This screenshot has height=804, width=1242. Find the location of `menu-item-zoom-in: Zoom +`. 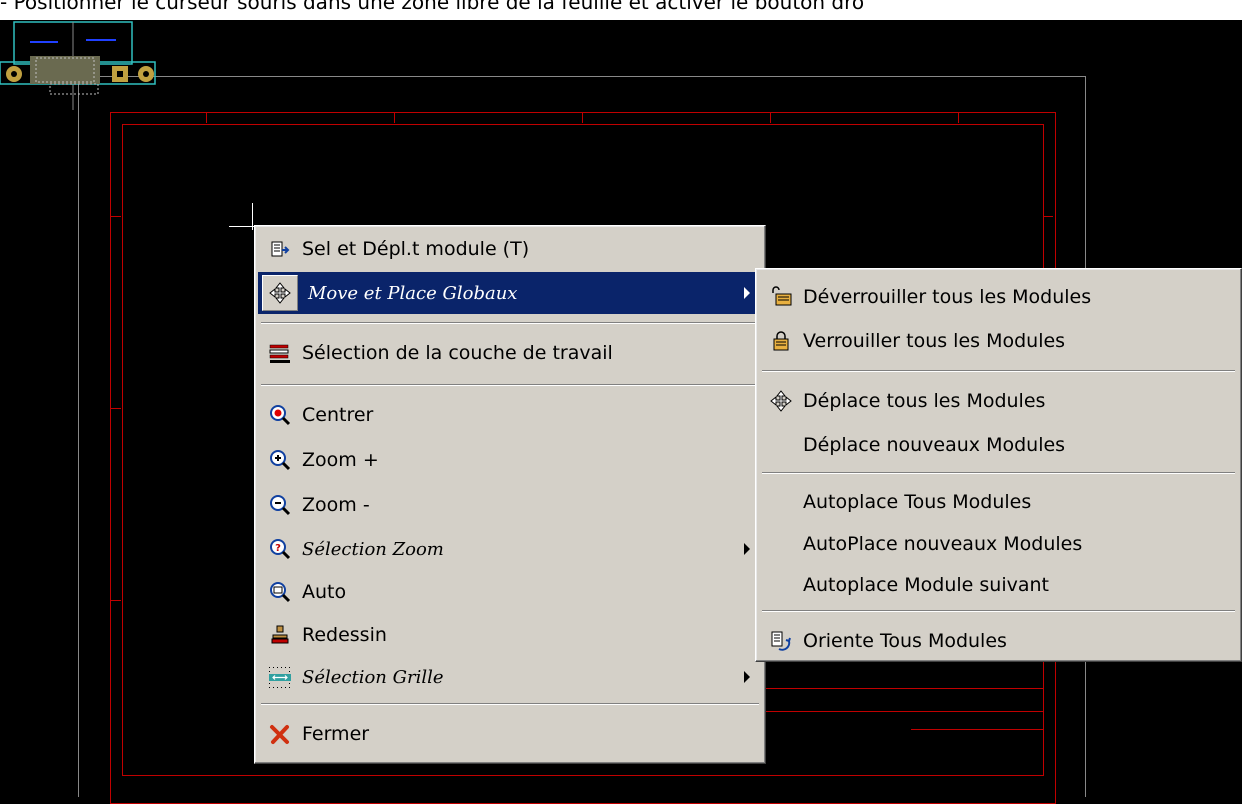

menu-item-zoom-in: Zoom + is located at coordinates (510, 460).